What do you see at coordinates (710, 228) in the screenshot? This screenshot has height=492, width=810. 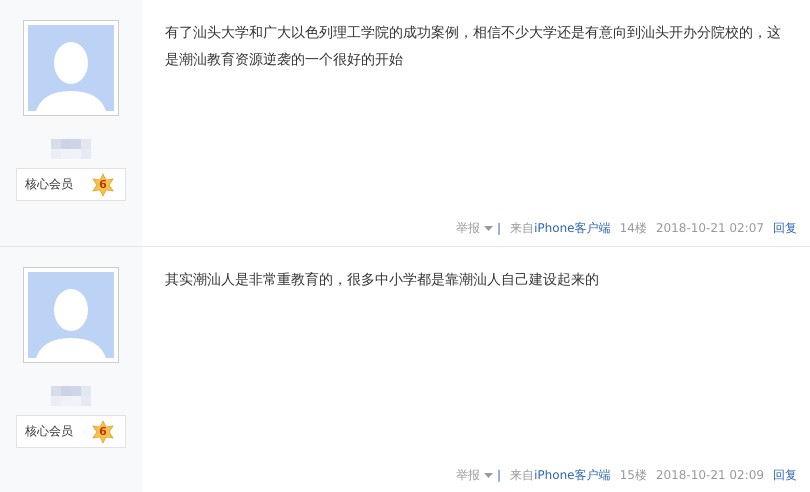 I see `post-time: 2018-10-21 02:07` at bounding box center [710, 228].